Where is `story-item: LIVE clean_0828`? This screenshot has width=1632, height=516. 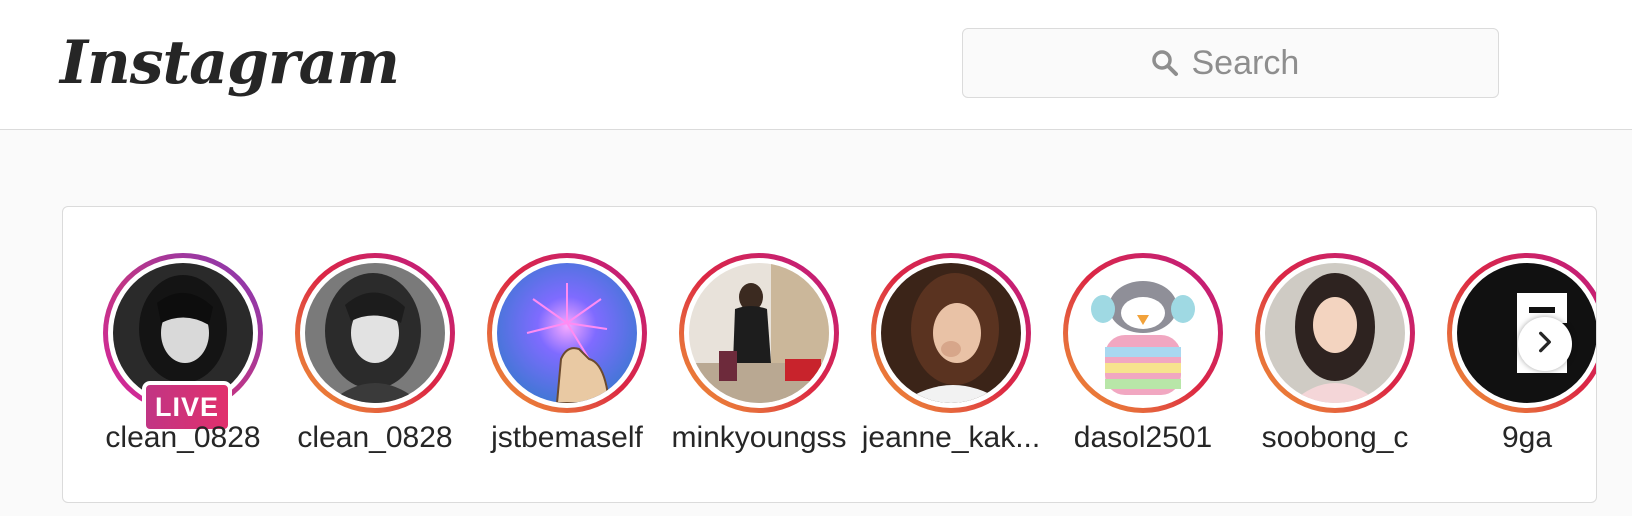 story-item: LIVE clean_0828 is located at coordinates (183, 363).